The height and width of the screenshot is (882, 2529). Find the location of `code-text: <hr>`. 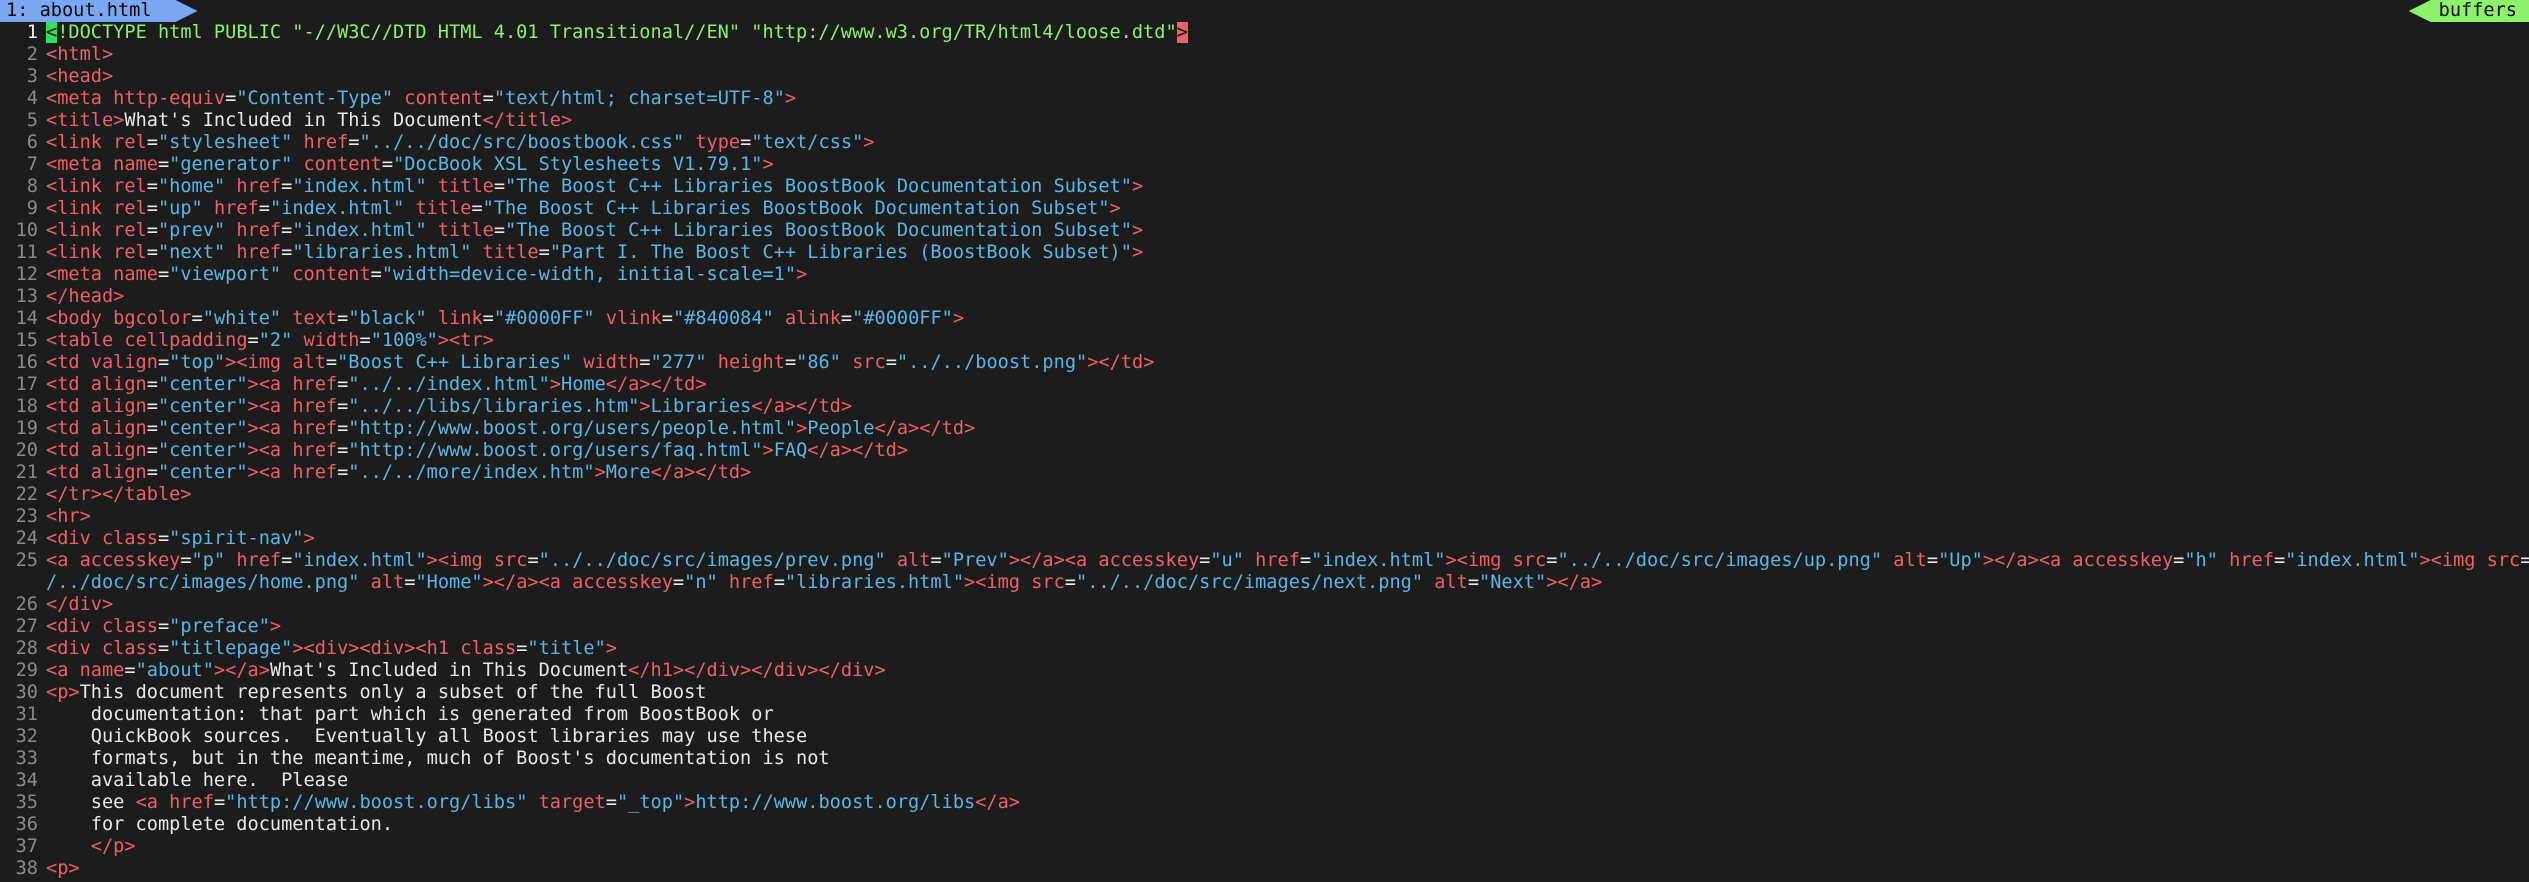

code-text: <hr> is located at coordinates (1287, 517).